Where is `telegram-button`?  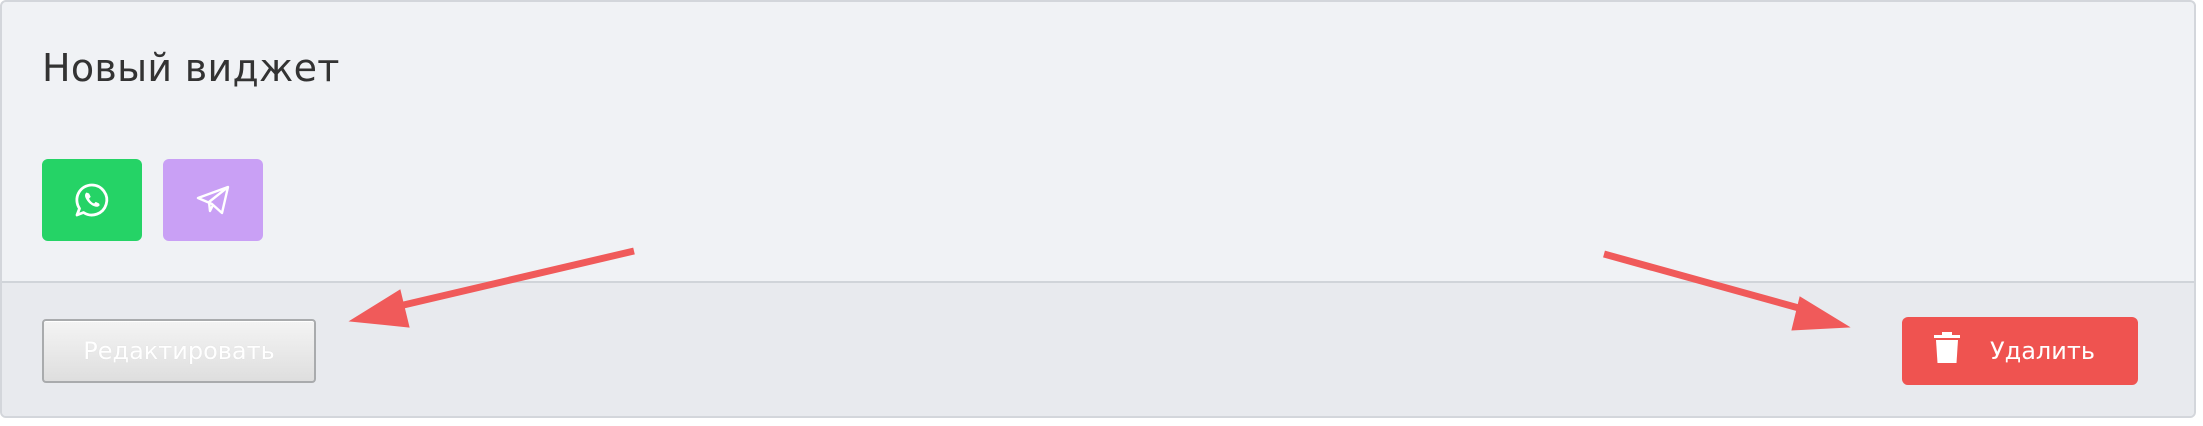 telegram-button is located at coordinates (213, 200).